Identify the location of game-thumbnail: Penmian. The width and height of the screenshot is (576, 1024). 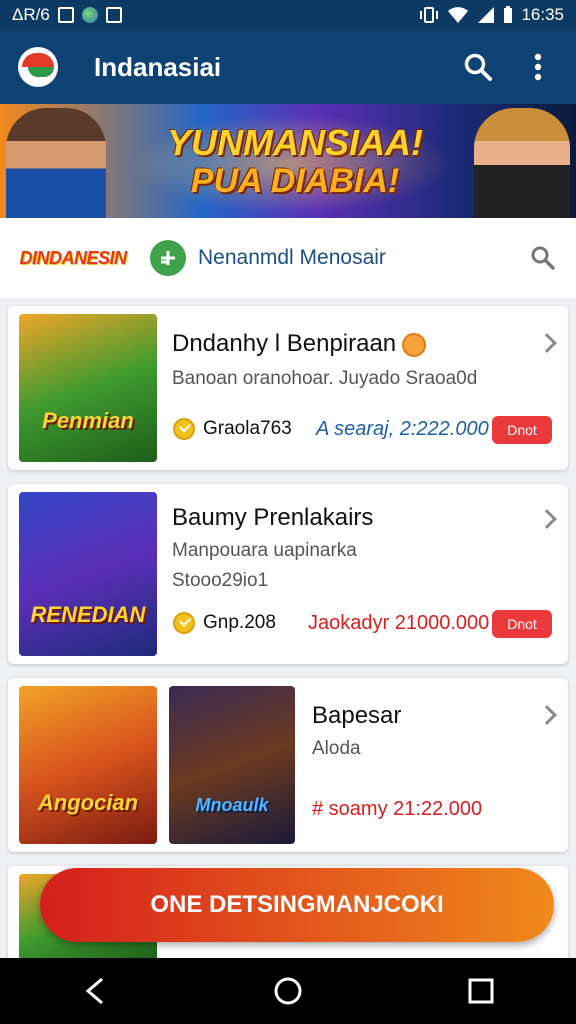
(88, 388).